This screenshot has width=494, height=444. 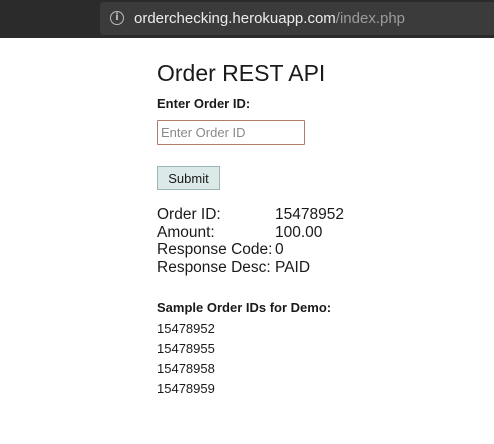 What do you see at coordinates (309, 214) in the screenshot?
I see `result-value: 15478952` at bounding box center [309, 214].